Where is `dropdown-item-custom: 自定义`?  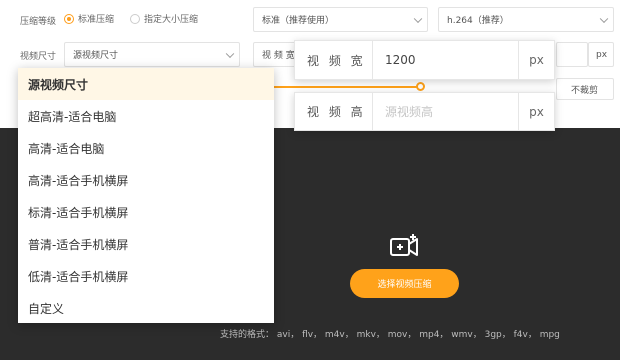
dropdown-item-custom: 自定义 is located at coordinates (146, 308).